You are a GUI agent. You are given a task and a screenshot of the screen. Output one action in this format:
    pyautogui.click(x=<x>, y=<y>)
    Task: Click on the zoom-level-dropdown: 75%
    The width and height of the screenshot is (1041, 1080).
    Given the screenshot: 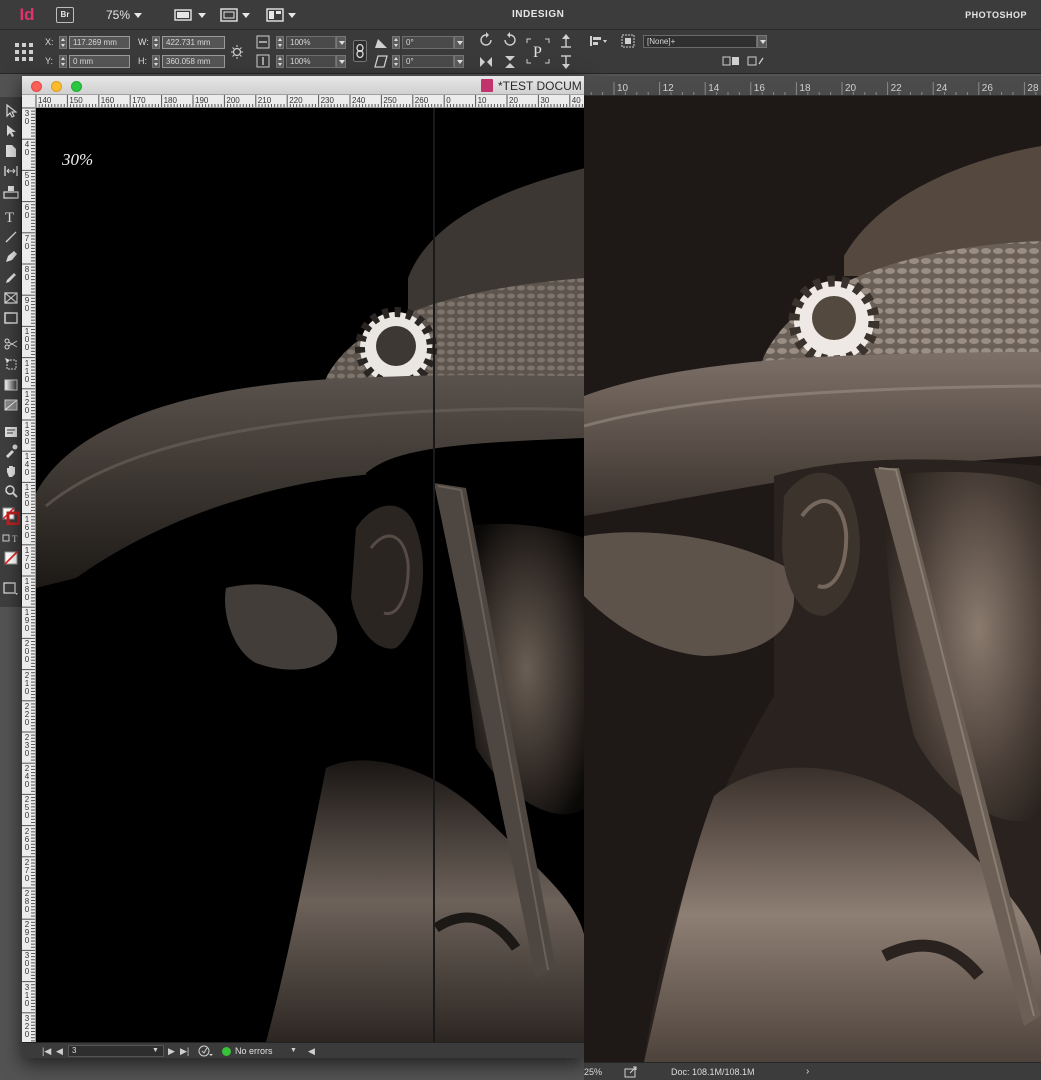 What is the action you would take?
    pyautogui.click(x=124, y=15)
    